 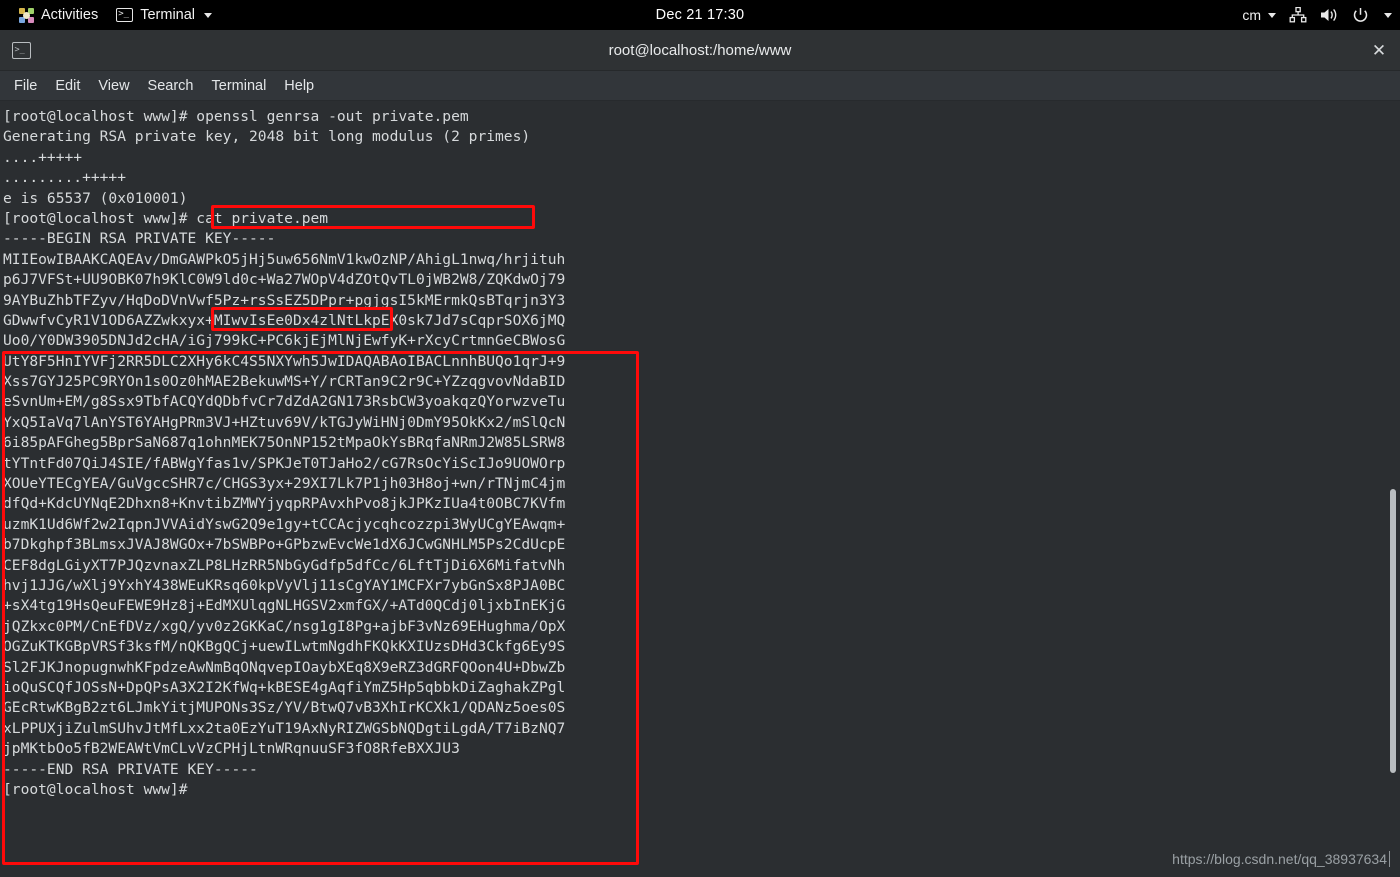 What do you see at coordinates (70, 15) in the screenshot?
I see `activities-label: Activities` at bounding box center [70, 15].